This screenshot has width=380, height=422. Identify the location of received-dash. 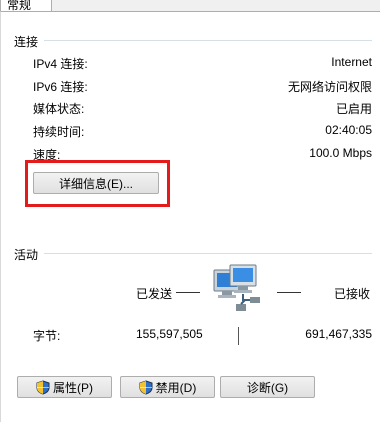
(289, 292).